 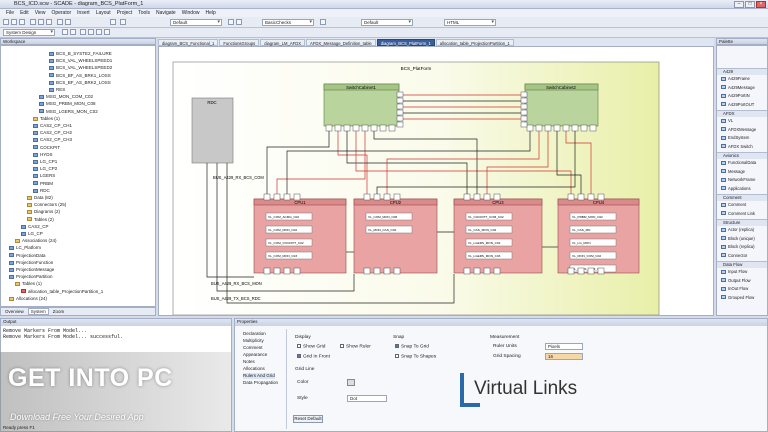 I want to click on layout-icon, so click(x=99, y=32).